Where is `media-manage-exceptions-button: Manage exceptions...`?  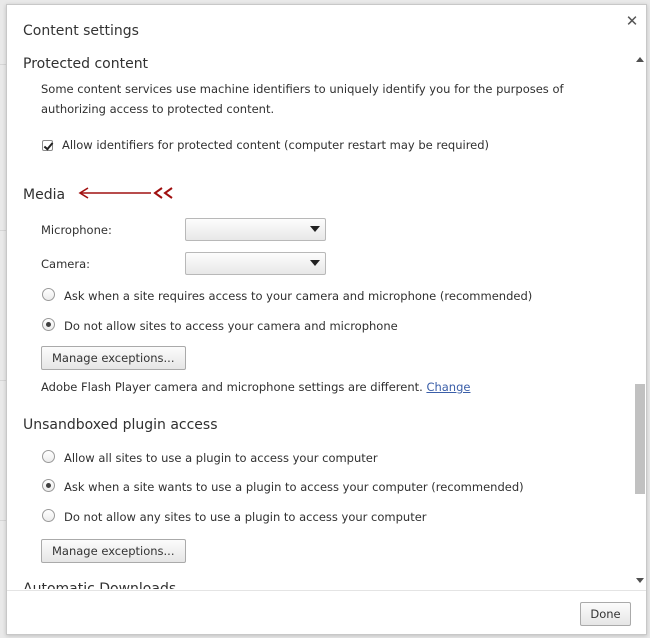 media-manage-exceptions-button: Manage exceptions... is located at coordinates (113, 358).